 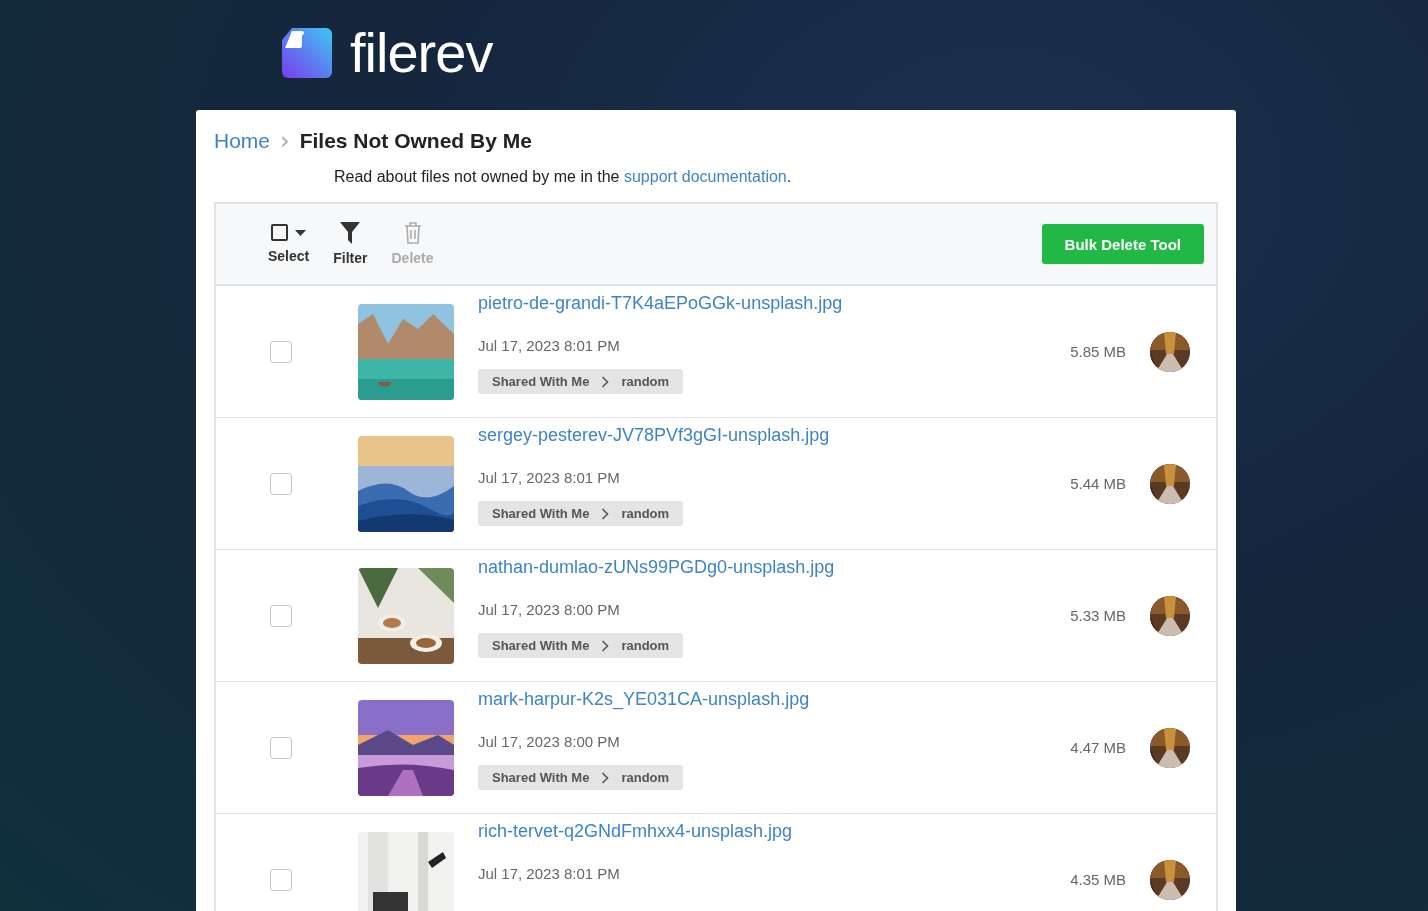 I want to click on file-size: 4.47 MB, so click(x=1098, y=747).